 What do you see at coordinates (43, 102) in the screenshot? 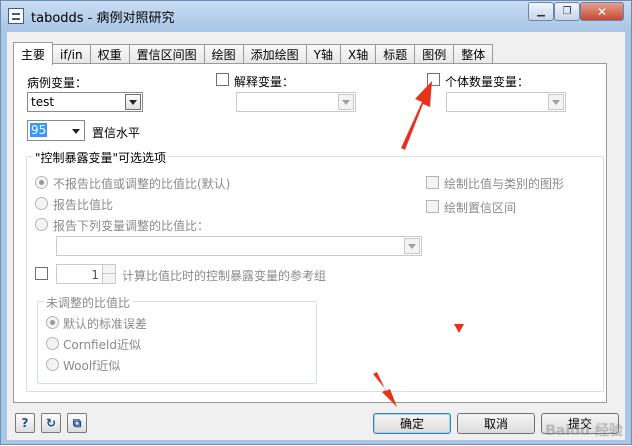
I see `case-variable-value: test` at bounding box center [43, 102].